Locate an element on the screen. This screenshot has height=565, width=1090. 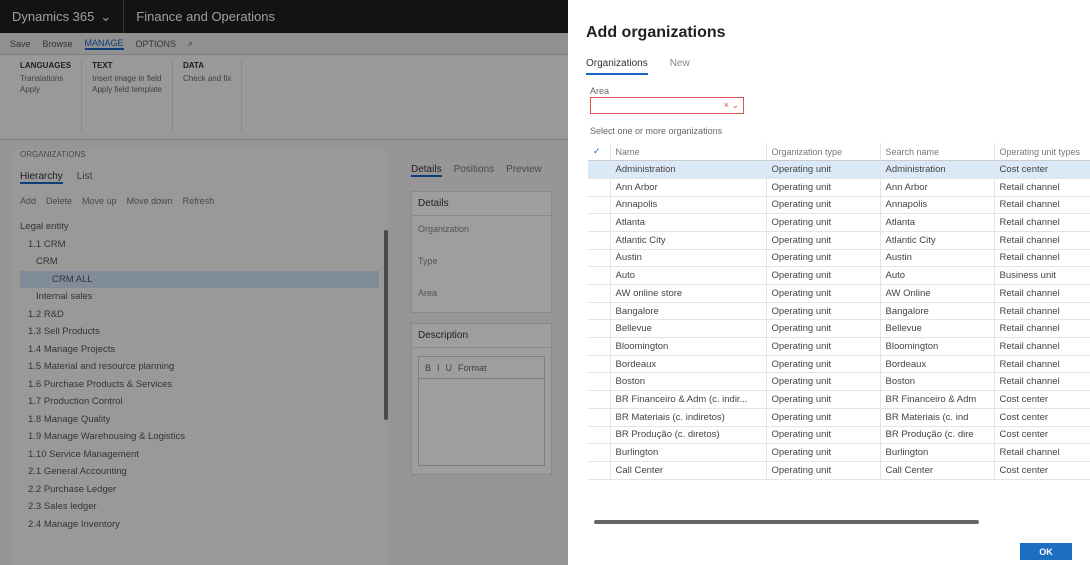
column-header-unit-types: Operating unit types is located at coordinates (1042, 152).